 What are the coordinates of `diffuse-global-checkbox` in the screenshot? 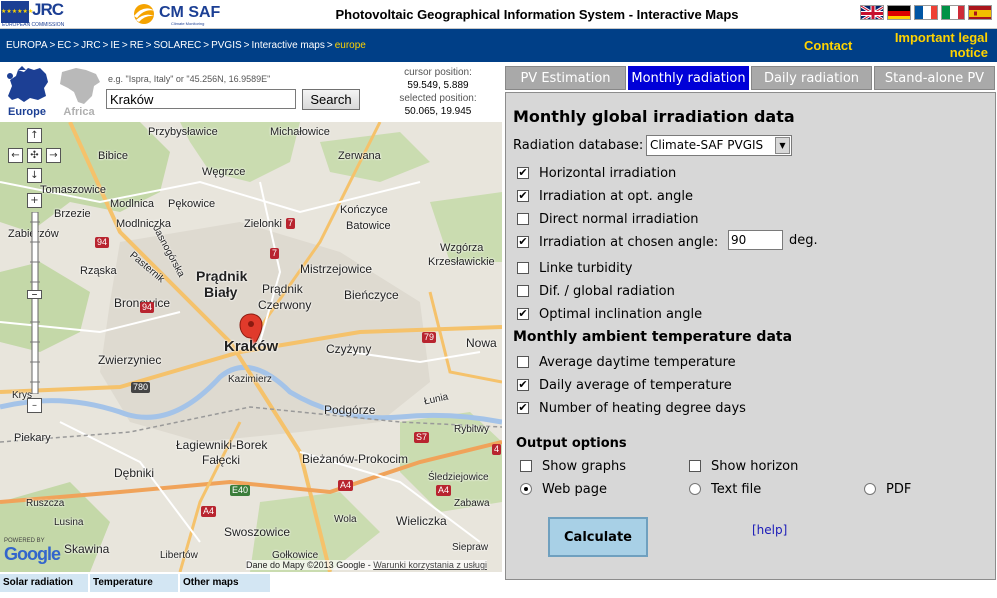 It's located at (523, 291).